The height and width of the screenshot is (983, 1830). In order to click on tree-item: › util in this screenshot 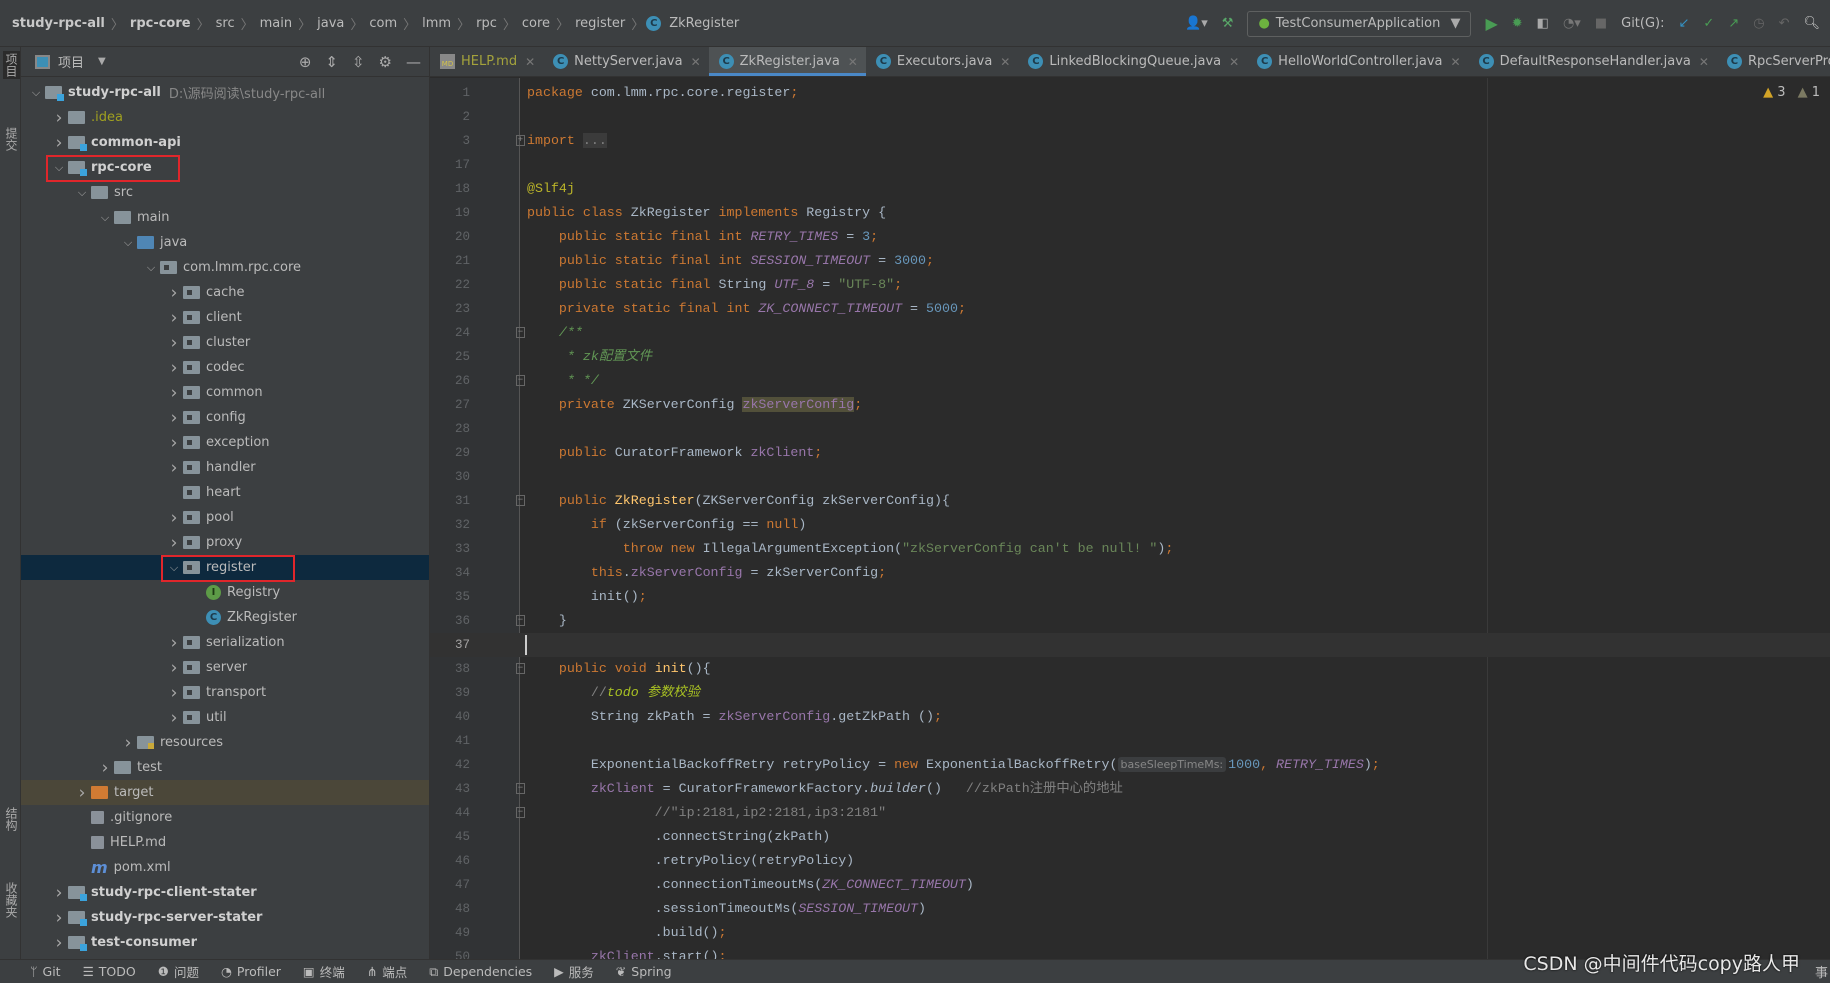, I will do `click(225, 717)`.